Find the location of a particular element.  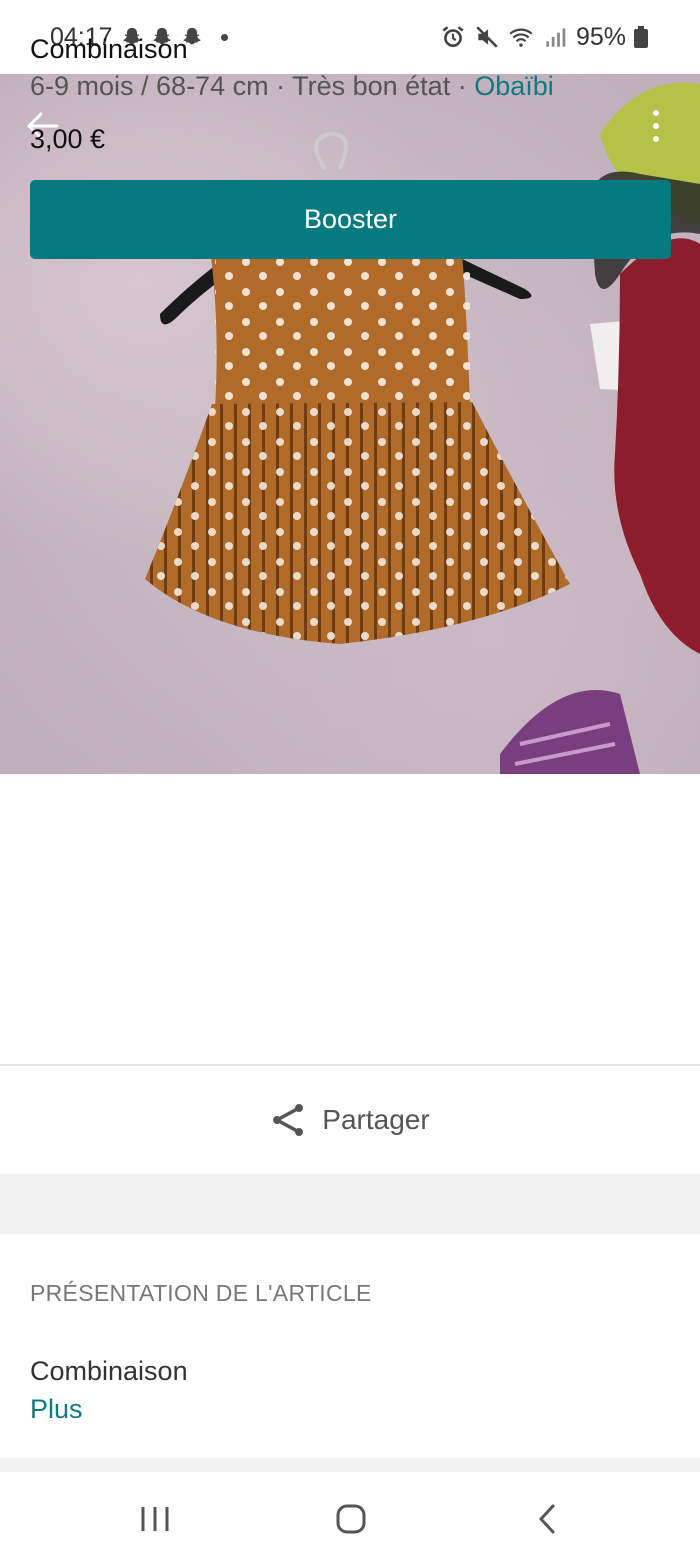

battery-percent: 95% is located at coordinates (600, 36).